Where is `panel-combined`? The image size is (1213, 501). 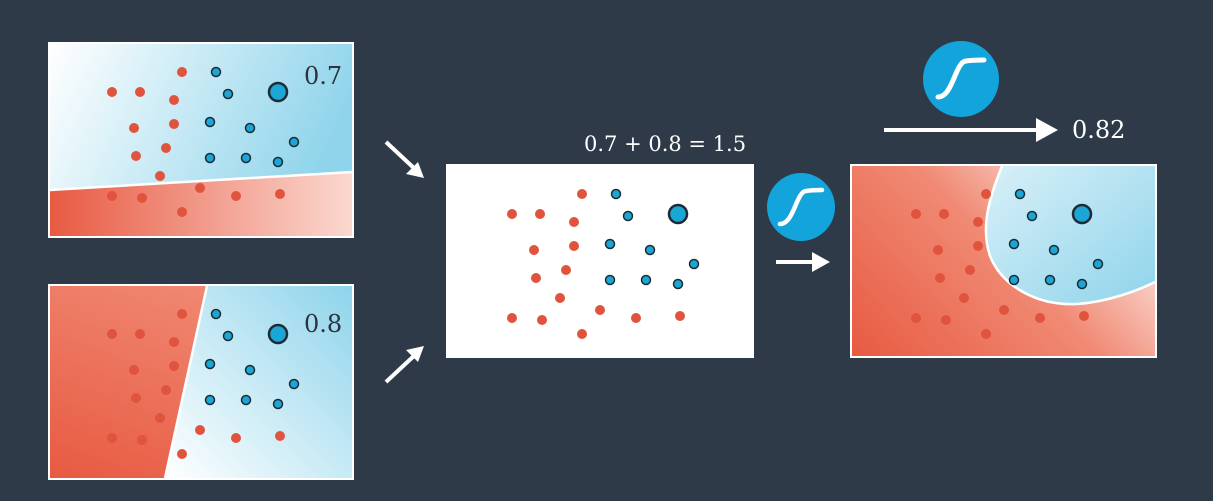 panel-combined is located at coordinates (600, 261).